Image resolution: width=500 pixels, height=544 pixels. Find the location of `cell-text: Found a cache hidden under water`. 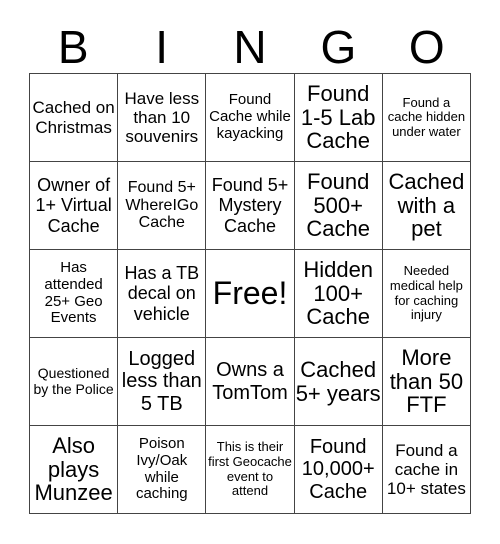

cell-text: Found a cache hidden under water is located at coordinates (426, 116).